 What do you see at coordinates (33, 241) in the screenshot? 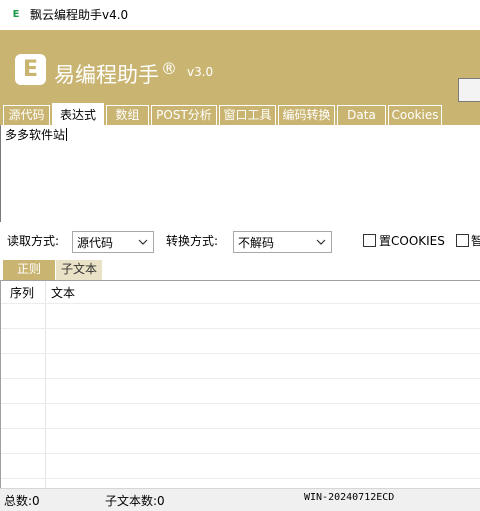
I see `read-mode-label: 读取方式:` at bounding box center [33, 241].